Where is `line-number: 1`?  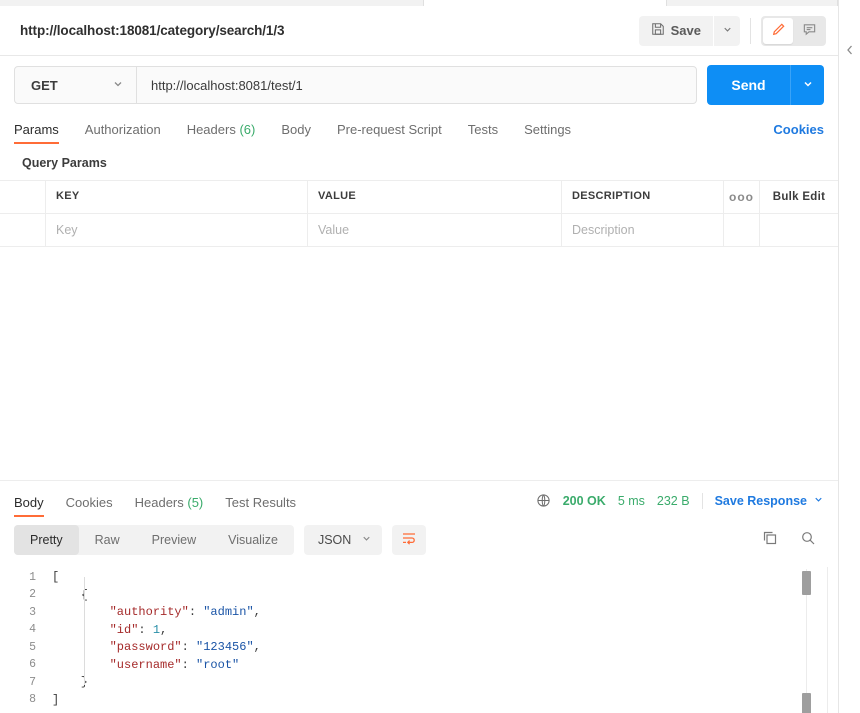
line-number: 1 is located at coordinates (32, 577).